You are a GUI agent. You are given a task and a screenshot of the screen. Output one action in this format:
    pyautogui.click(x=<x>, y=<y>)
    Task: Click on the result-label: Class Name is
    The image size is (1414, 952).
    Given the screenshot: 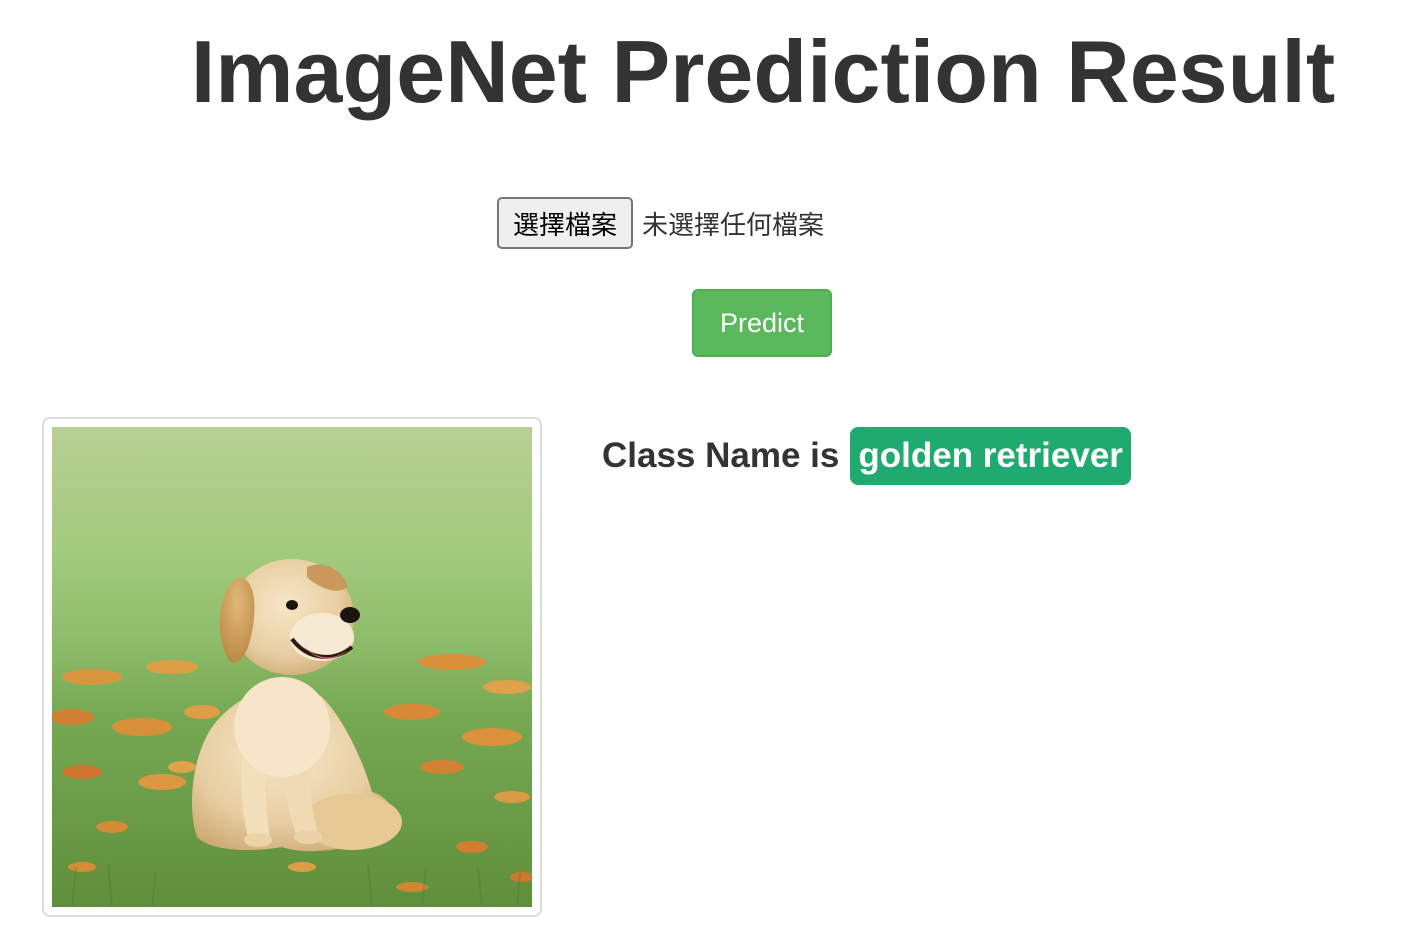 What is the action you would take?
    pyautogui.click(x=721, y=455)
    